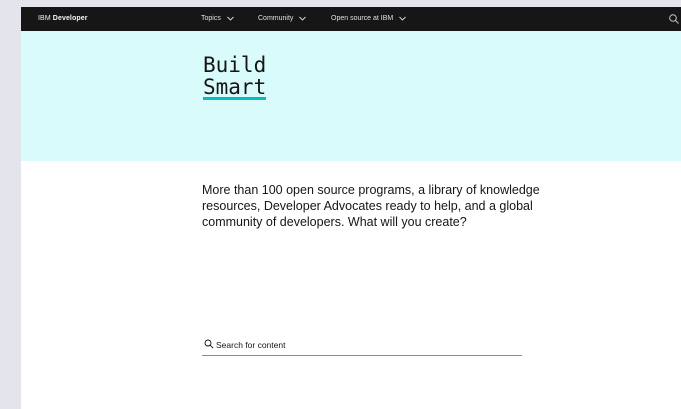  Describe the element at coordinates (70, 18) in the screenshot. I see `brand-name: Developer` at that location.